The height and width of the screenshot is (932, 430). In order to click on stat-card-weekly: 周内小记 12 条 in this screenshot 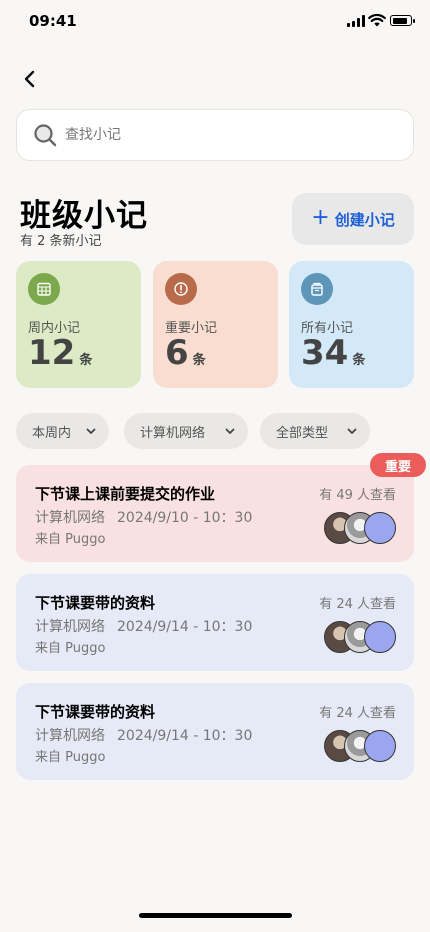, I will do `click(78, 324)`.